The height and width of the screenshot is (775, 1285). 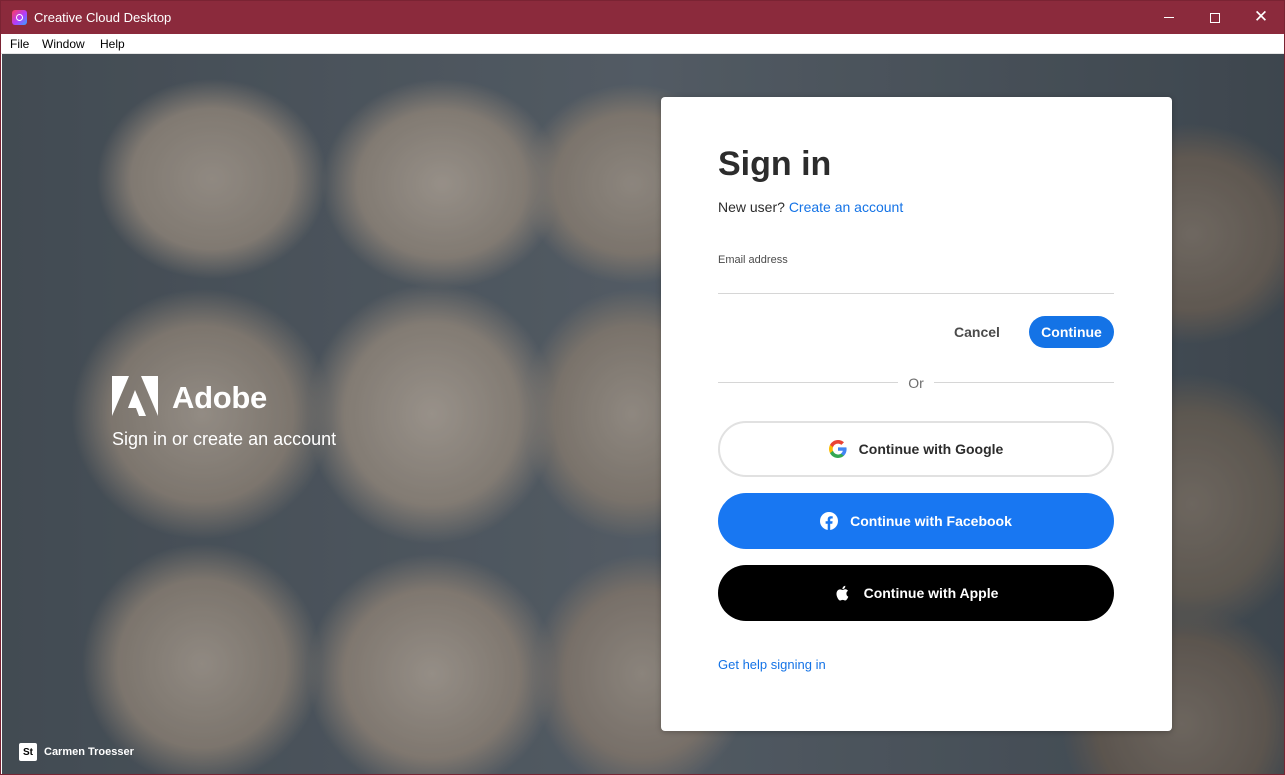 I want to click on minimize-button, so click(x=1169, y=17).